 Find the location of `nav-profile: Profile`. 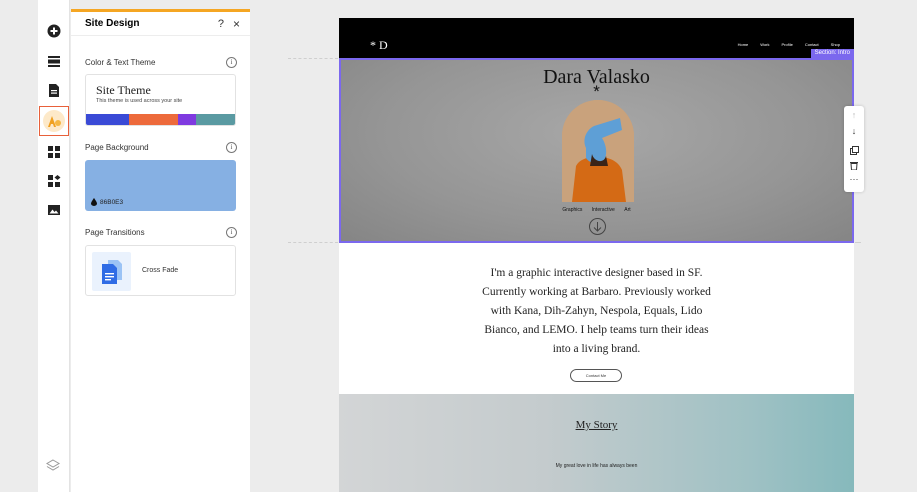

nav-profile: Profile is located at coordinates (787, 44).